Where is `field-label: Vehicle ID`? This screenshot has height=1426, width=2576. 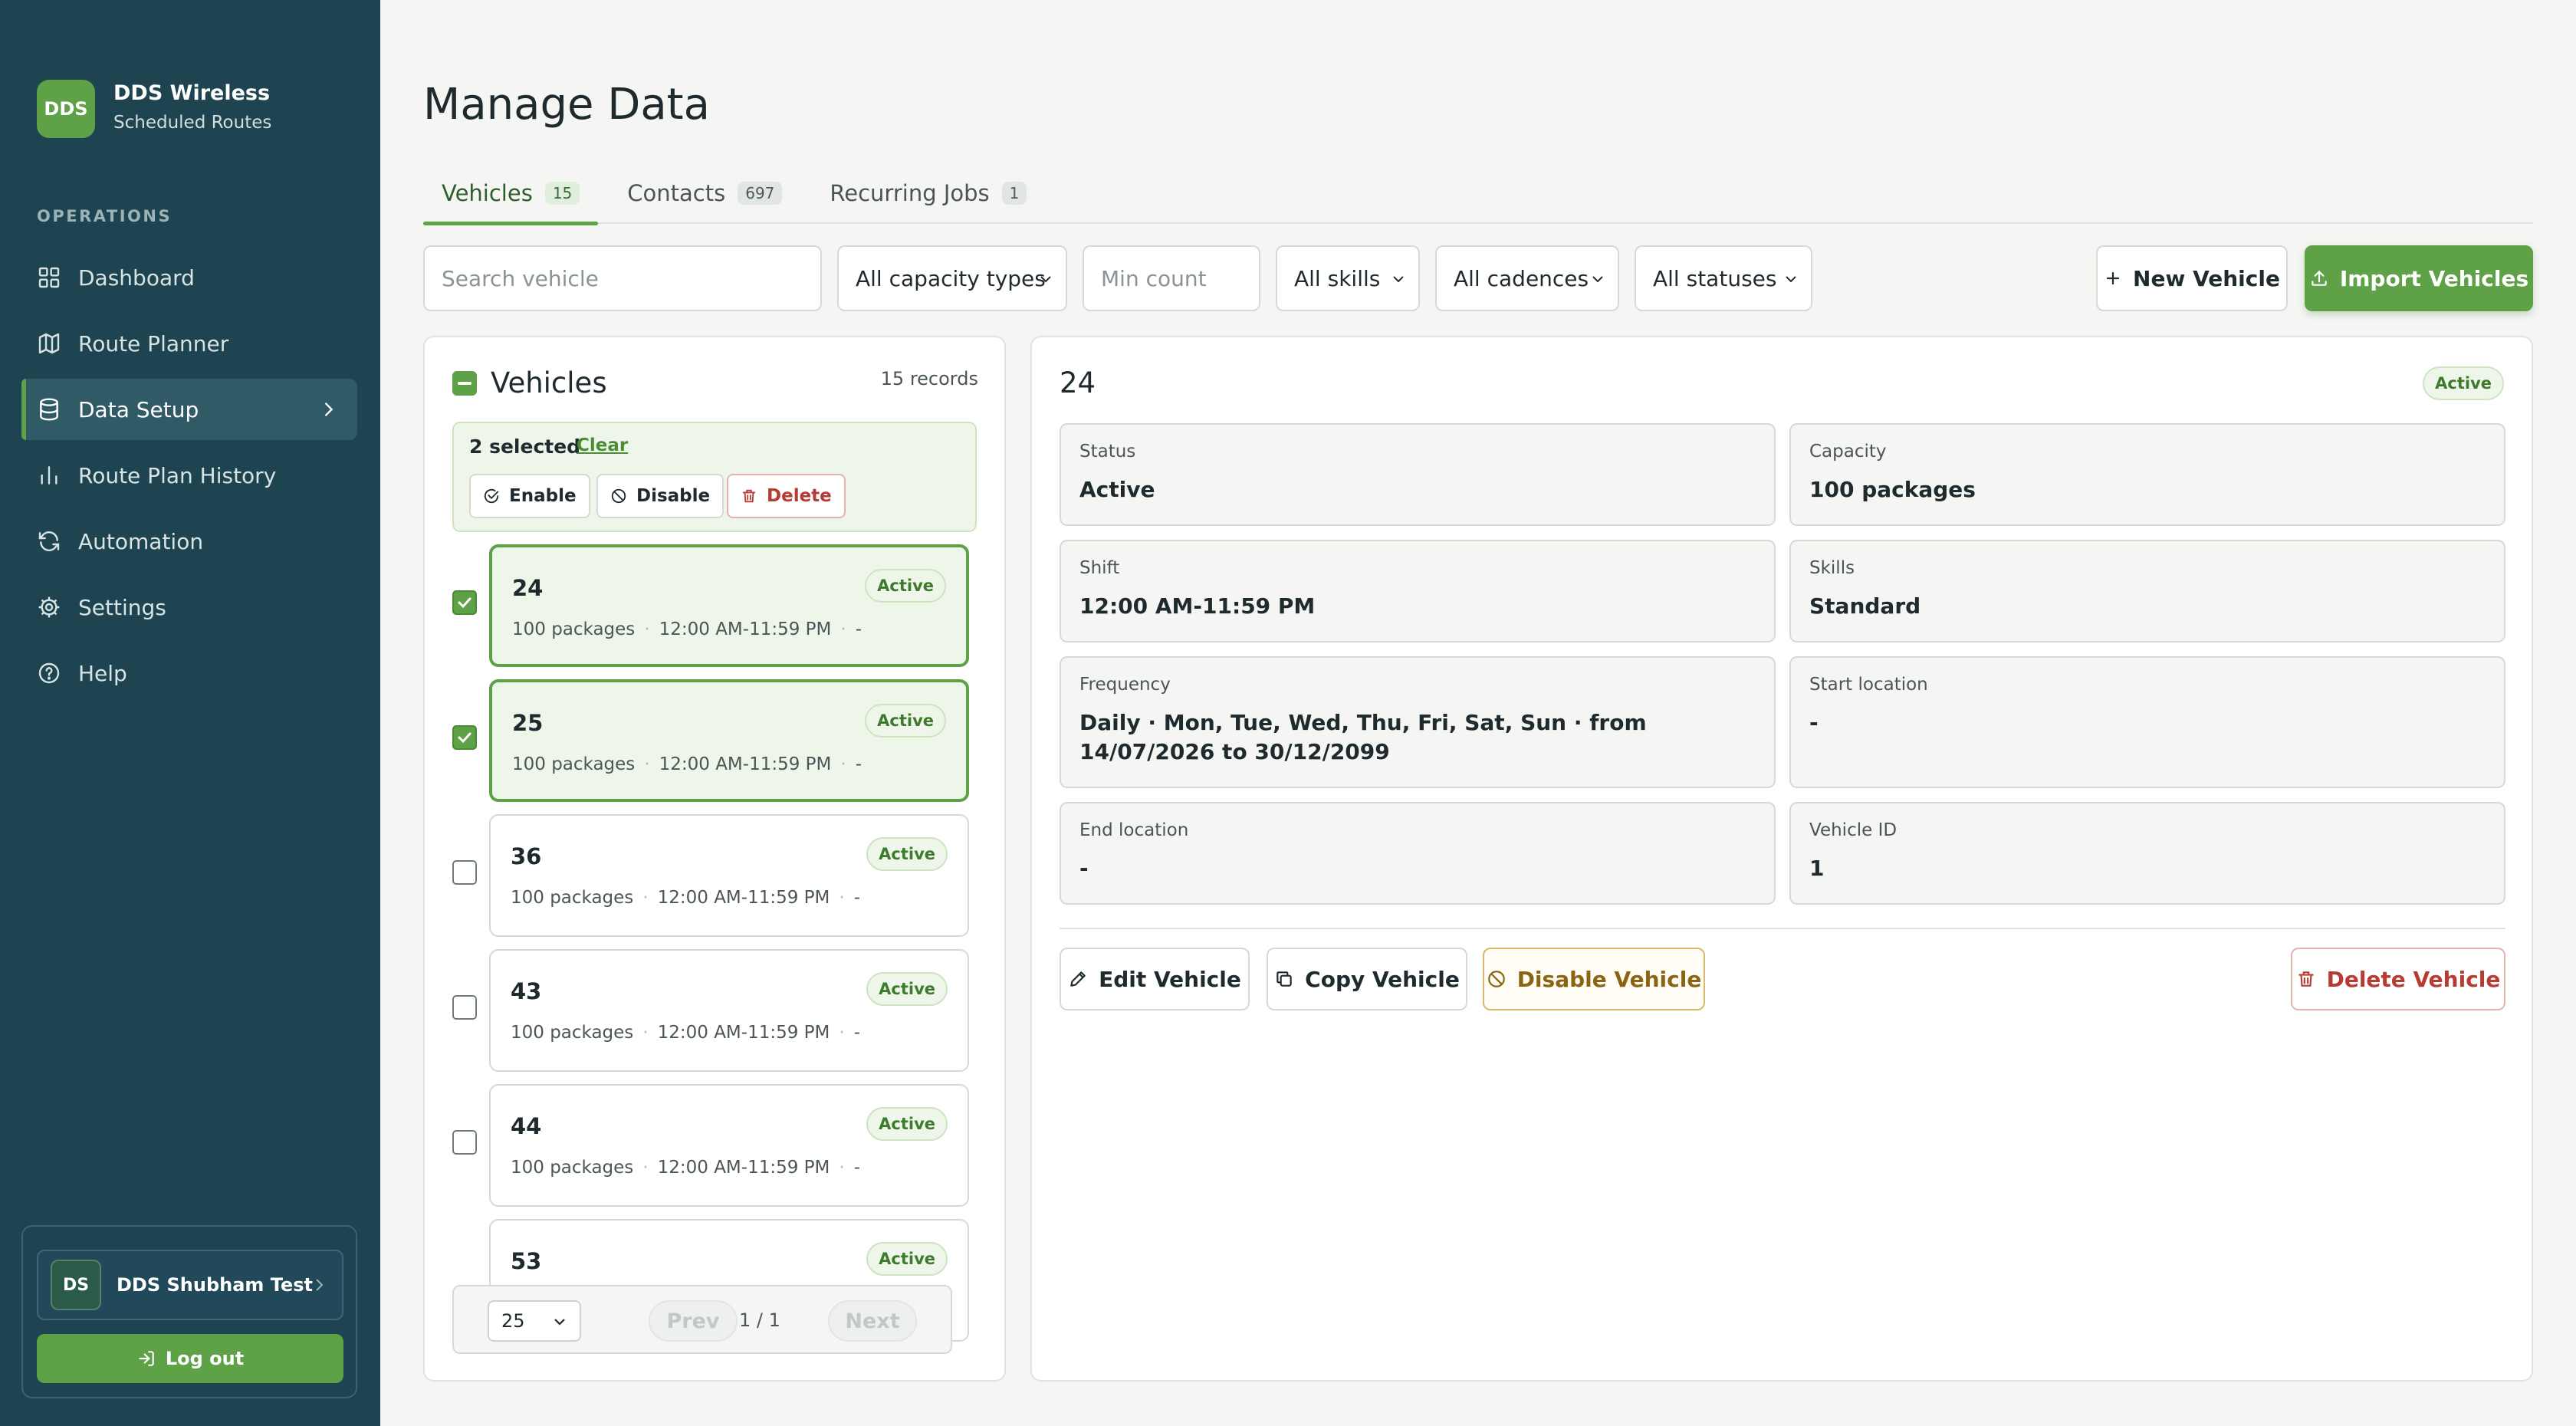 field-label: Vehicle ID is located at coordinates (1854, 830).